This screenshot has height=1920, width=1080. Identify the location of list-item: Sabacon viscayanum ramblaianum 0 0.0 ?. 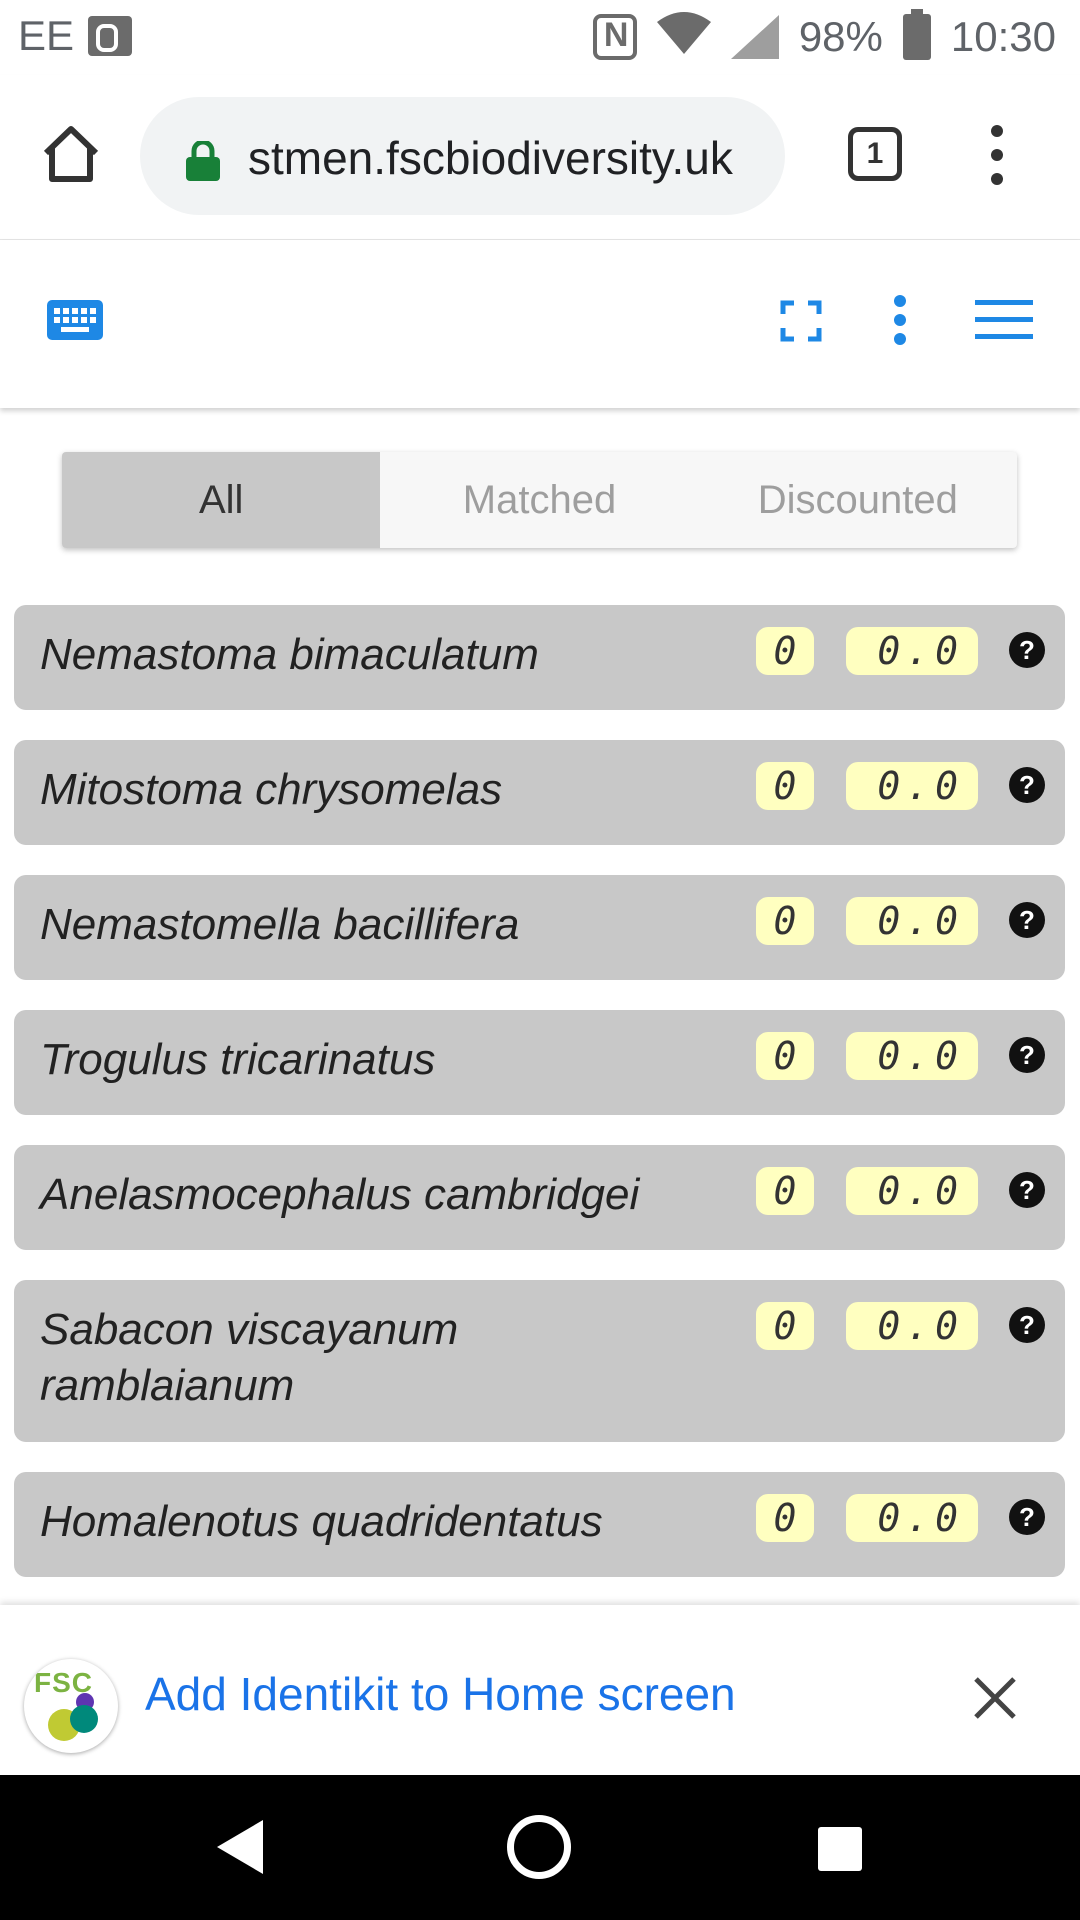
(539, 1361).